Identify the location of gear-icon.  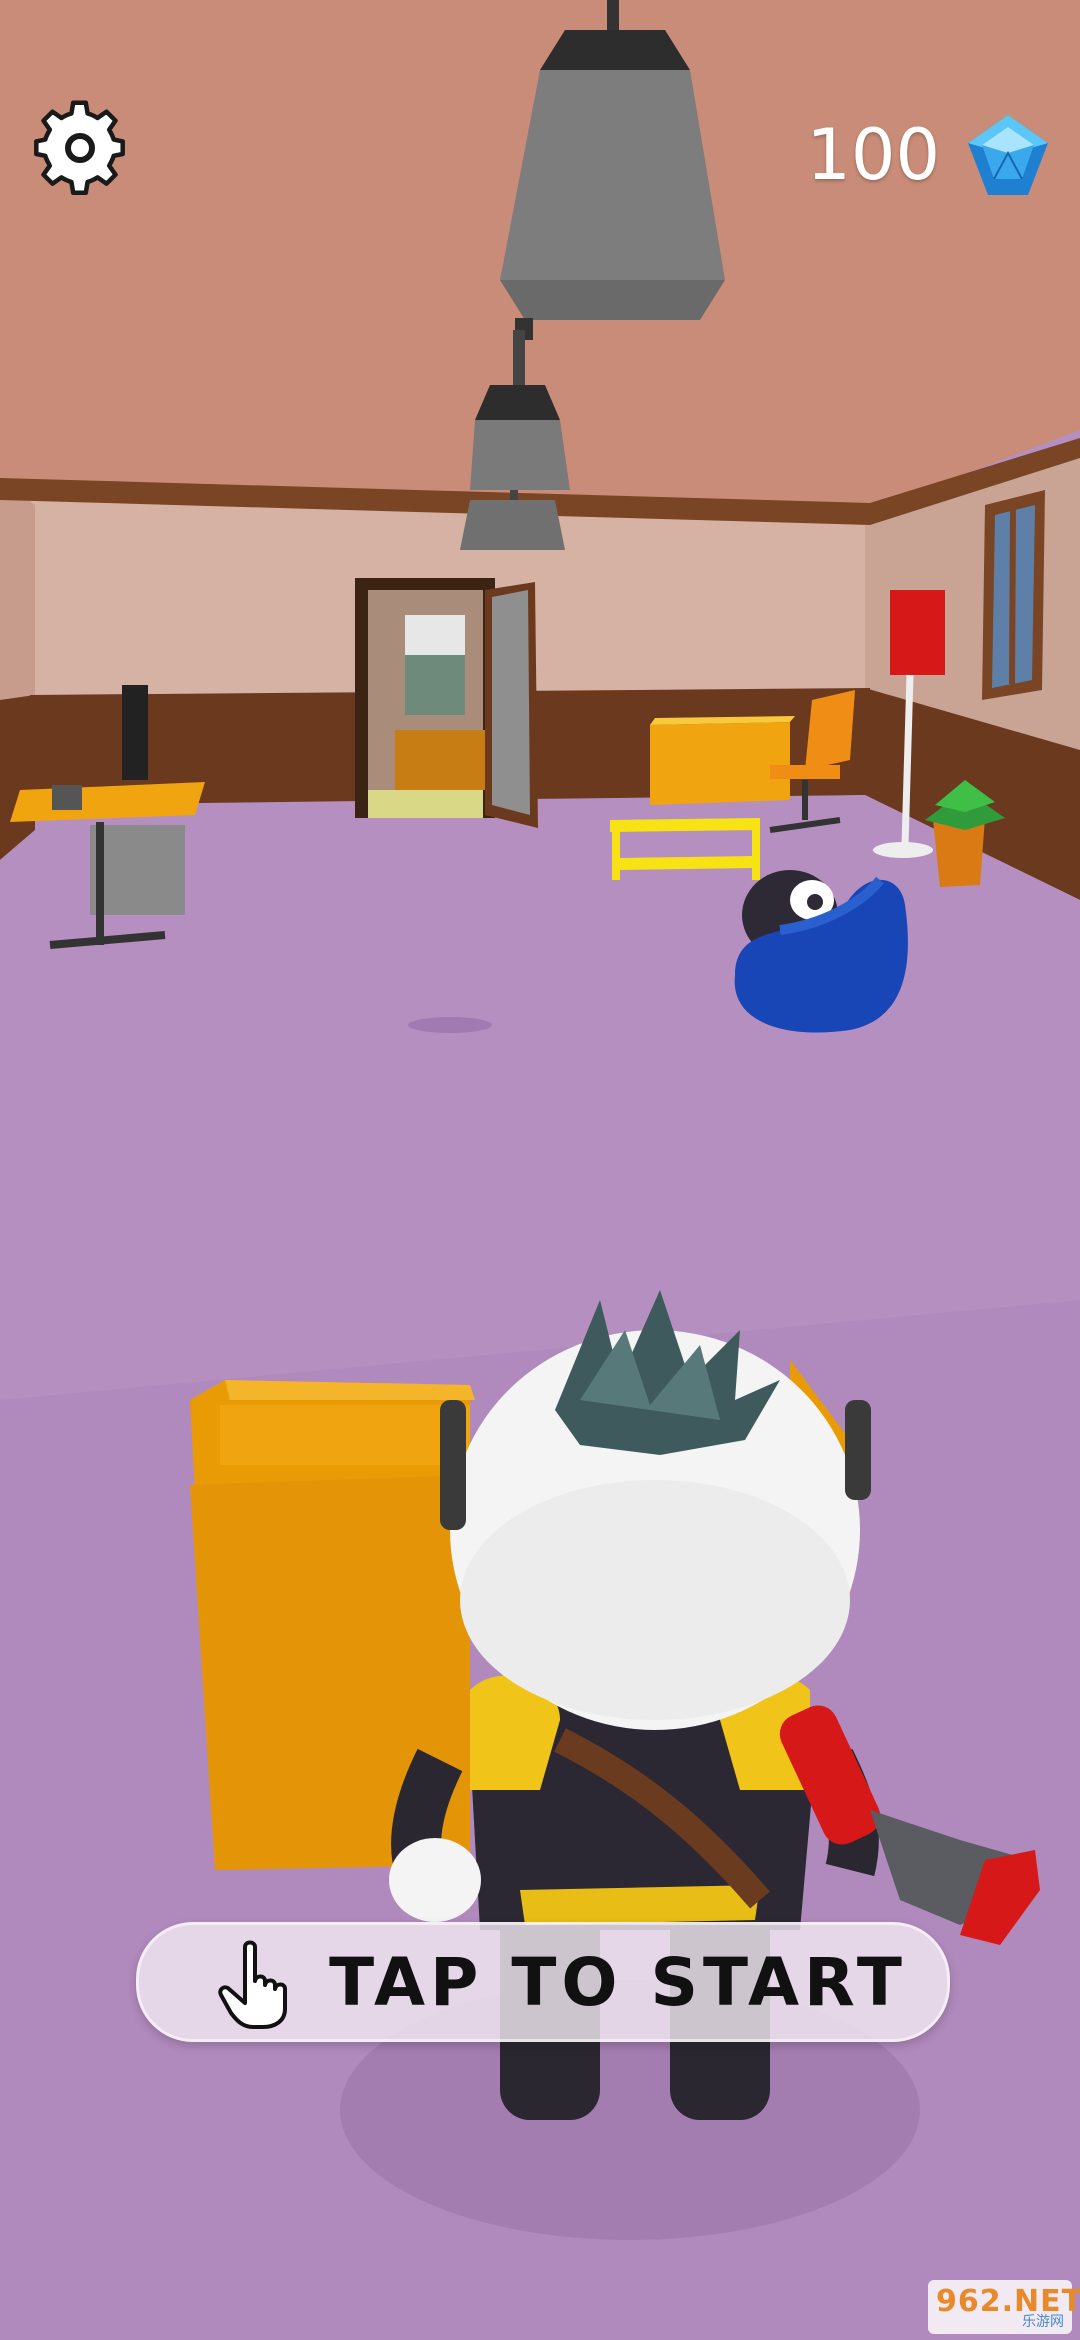
(79, 147).